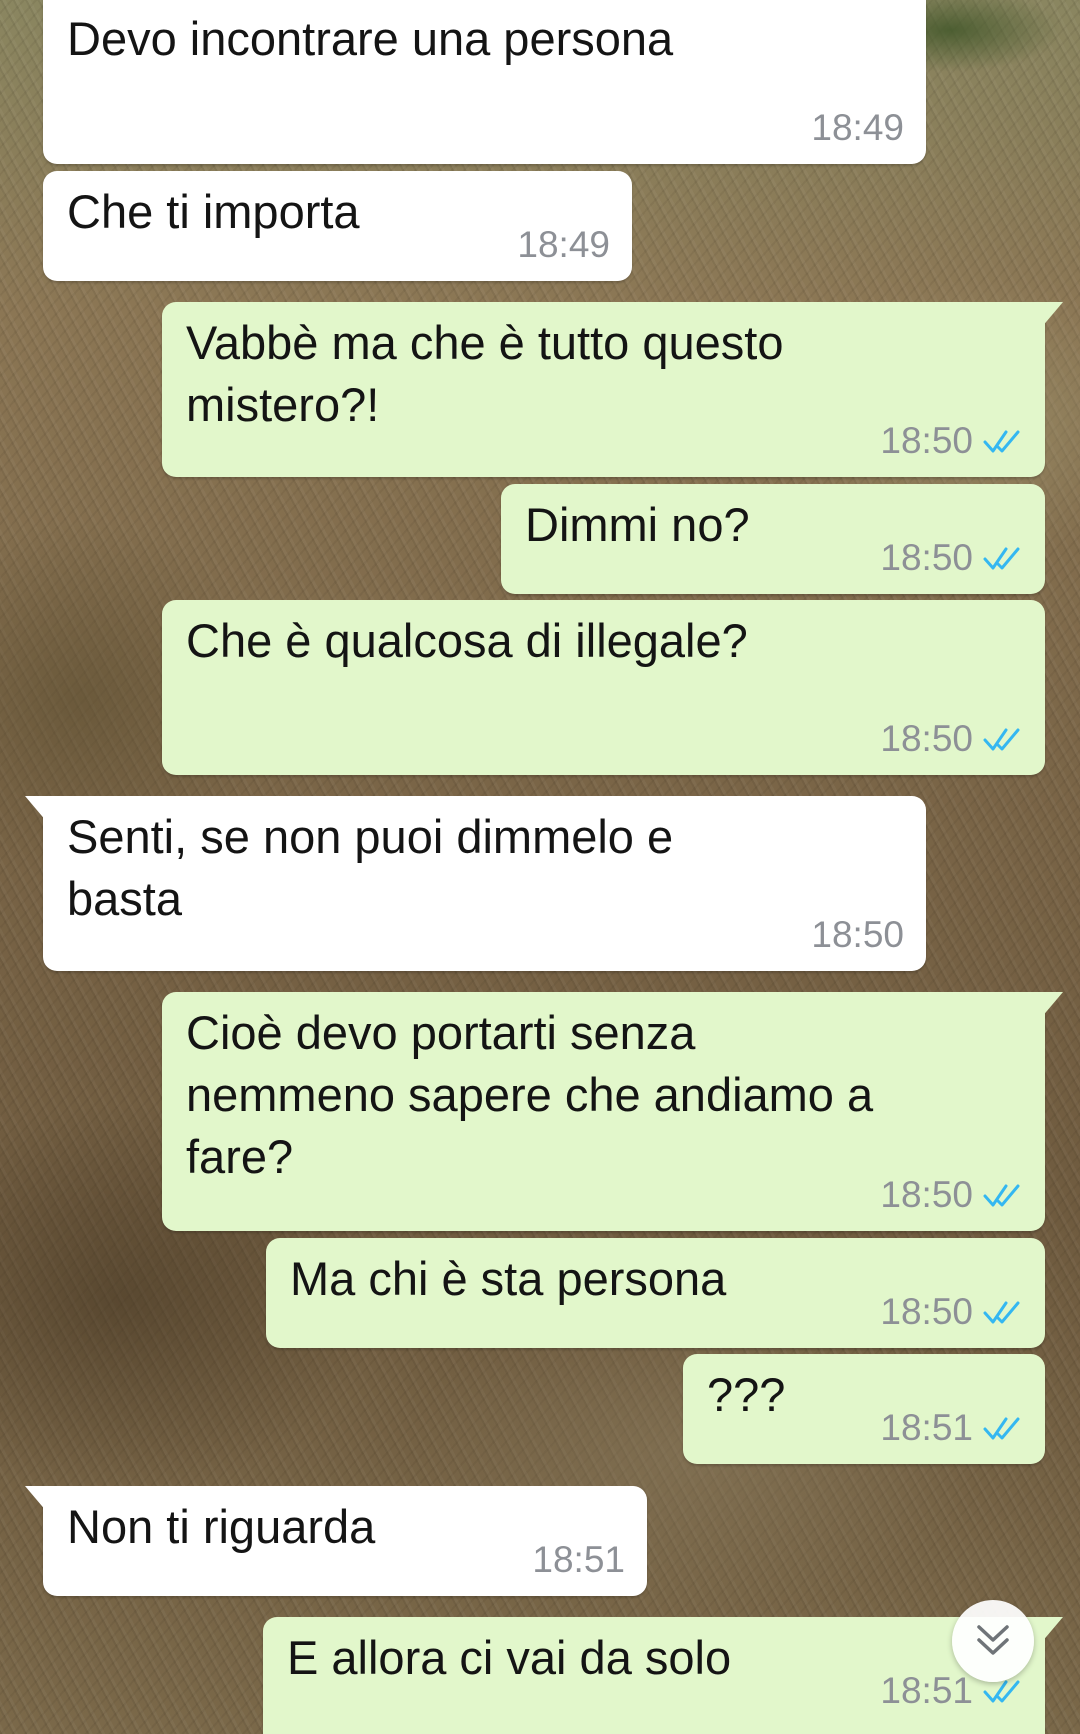 The width and height of the screenshot is (1080, 1734). Describe the element at coordinates (864, 1409) in the screenshot. I see `message-bubble-outgoing: ??? 18:51` at that location.